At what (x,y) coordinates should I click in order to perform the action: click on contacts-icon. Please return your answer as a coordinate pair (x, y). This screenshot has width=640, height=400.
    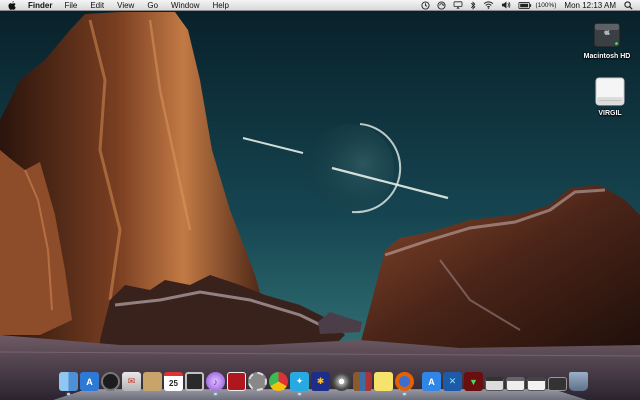
    Looking at the image, I should click on (152, 381).